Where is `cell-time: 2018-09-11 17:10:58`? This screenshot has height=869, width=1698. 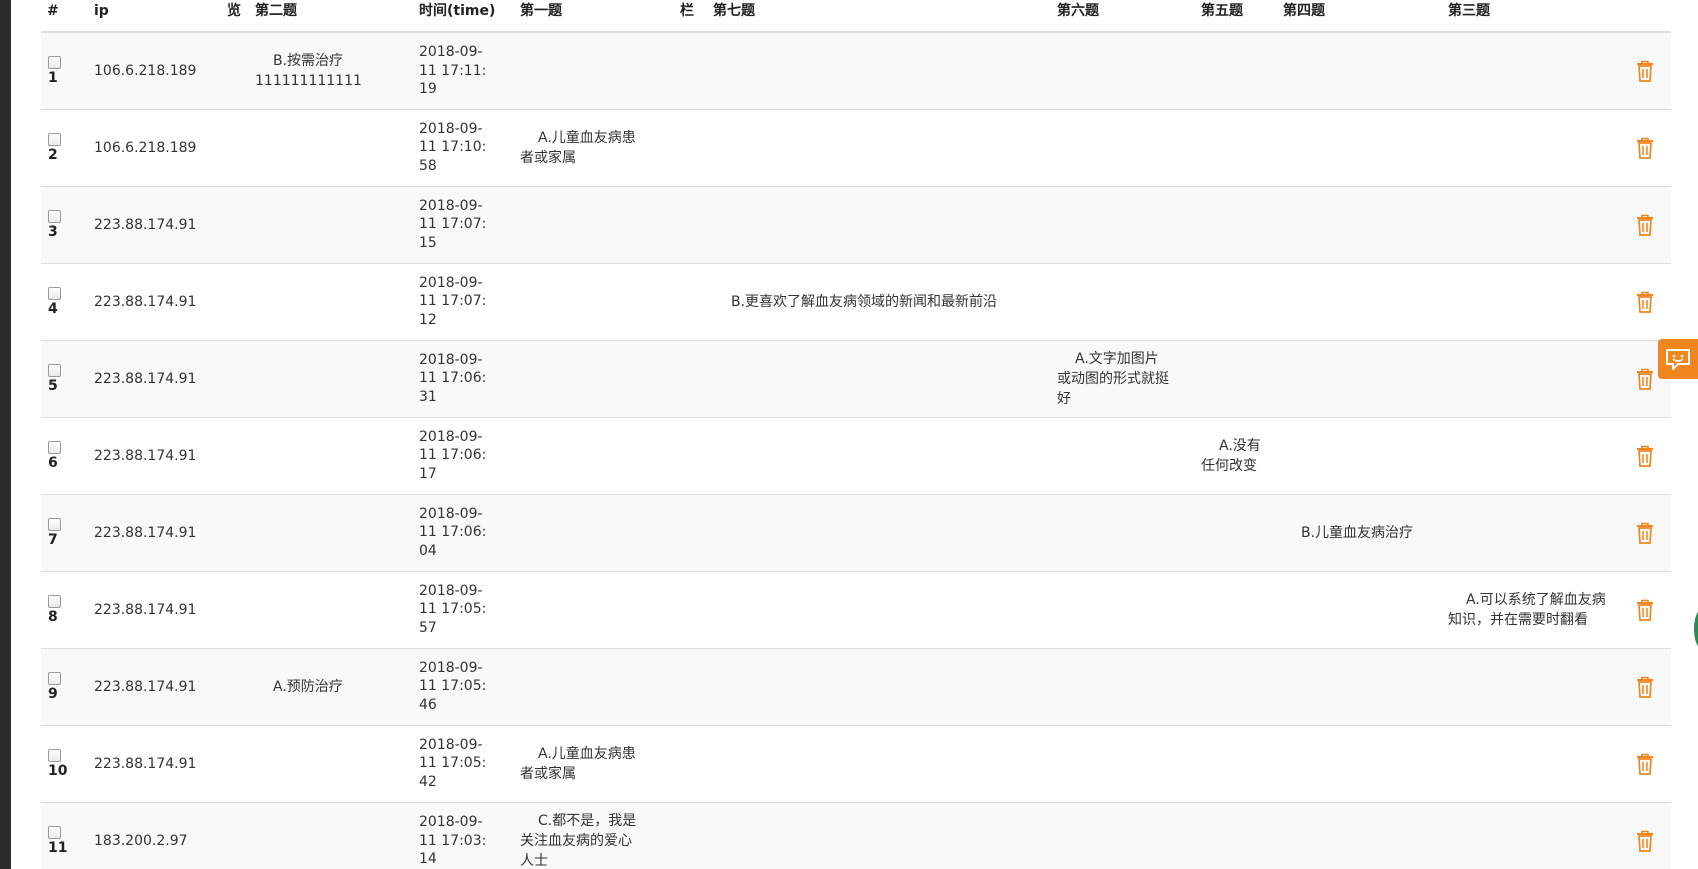
cell-time: 2018-09-11 17:10:58 is located at coordinates (463, 147).